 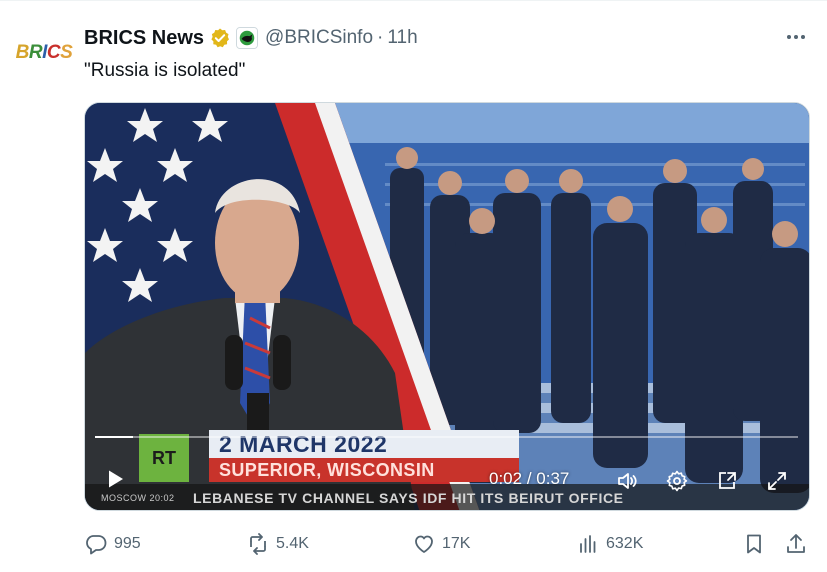 I want to click on heart-icon, so click(x=424, y=544).